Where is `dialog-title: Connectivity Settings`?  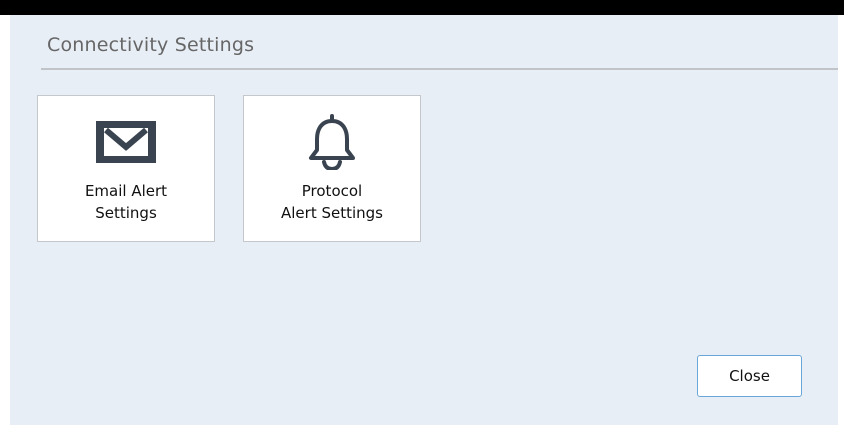
dialog-title: Connectivity Settings is located at coordinates (151, 45).